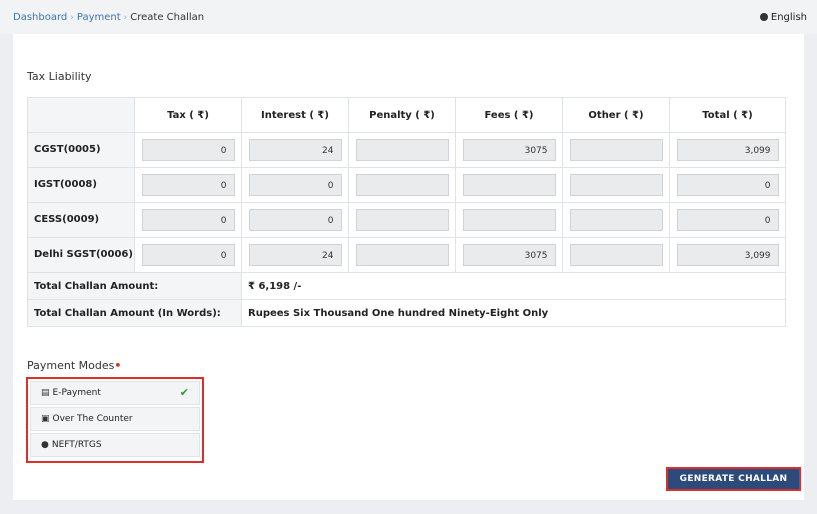 This screenshot has width=817, height=514. I want to click on total-amount-value: ₹ 6,198 /-, so click(513, 286).